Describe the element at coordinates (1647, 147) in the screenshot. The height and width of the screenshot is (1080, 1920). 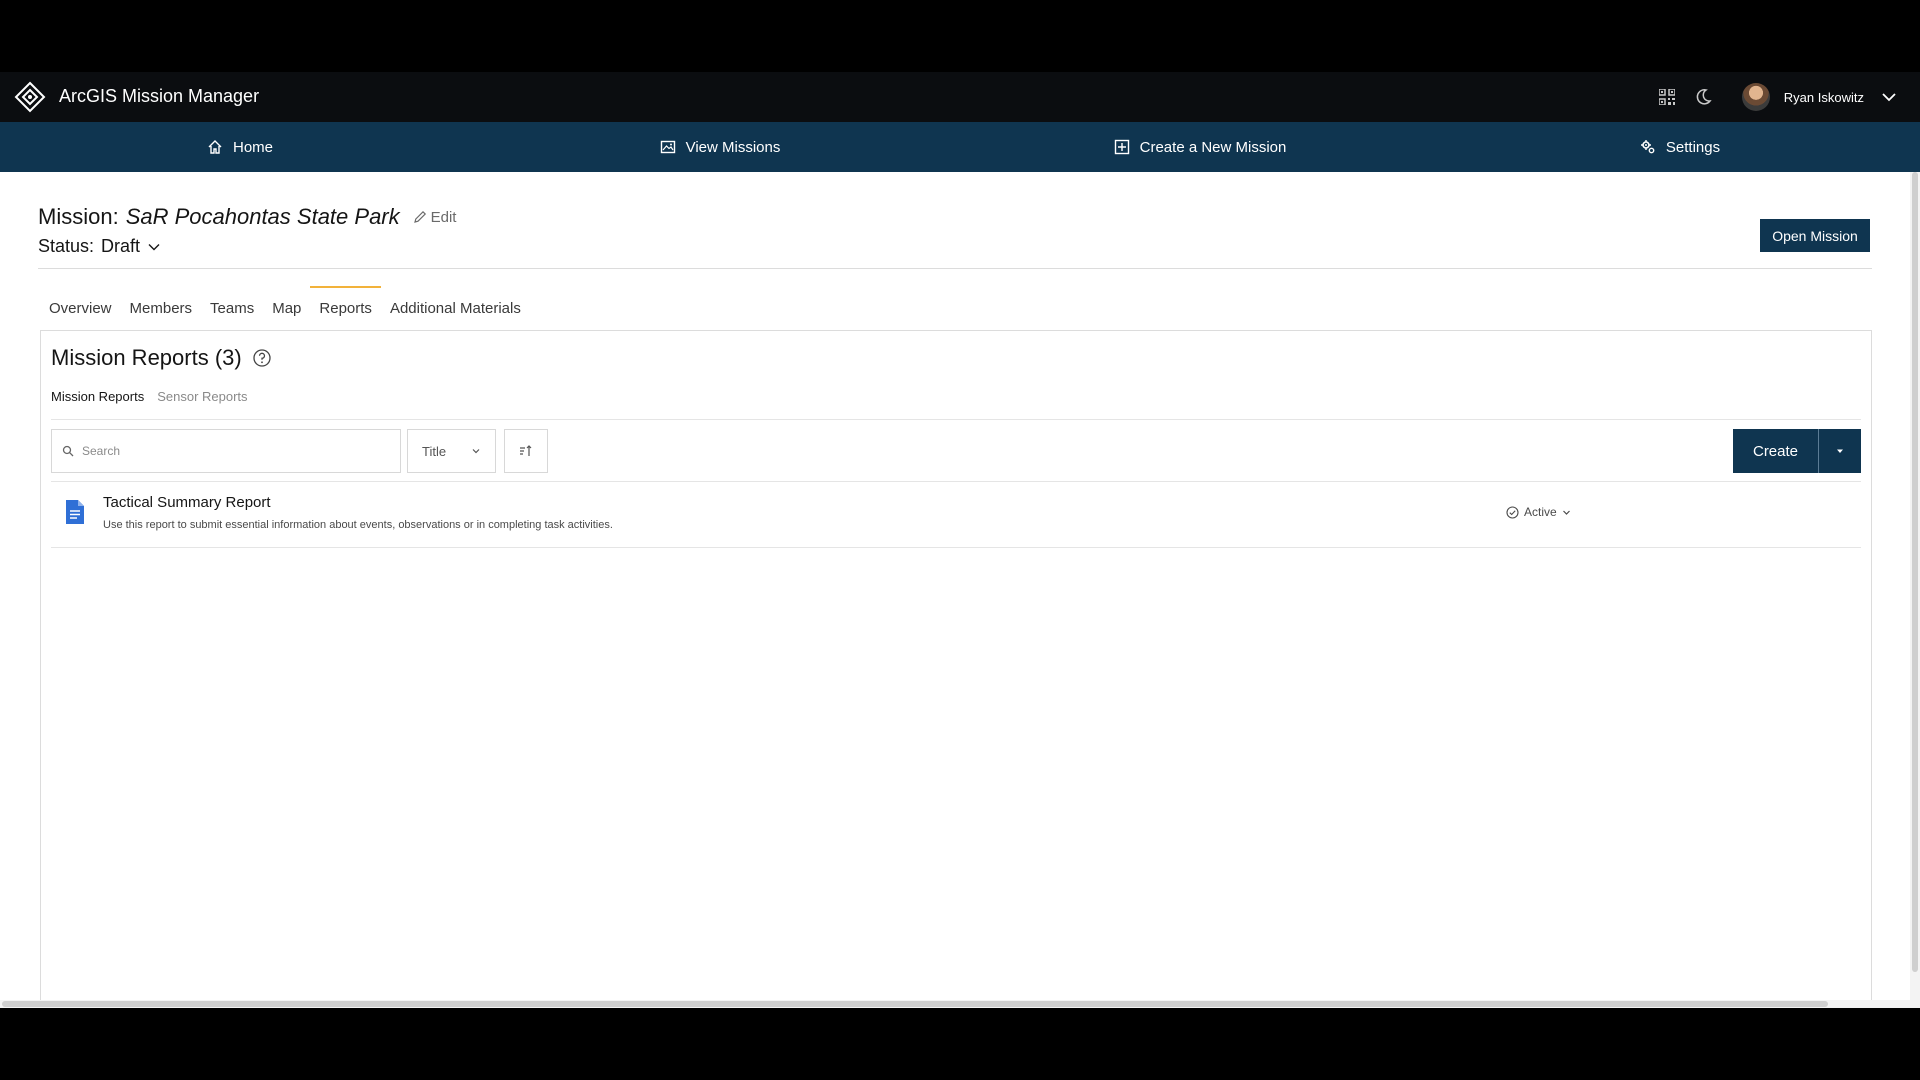
I see `gear-icon` at that location.